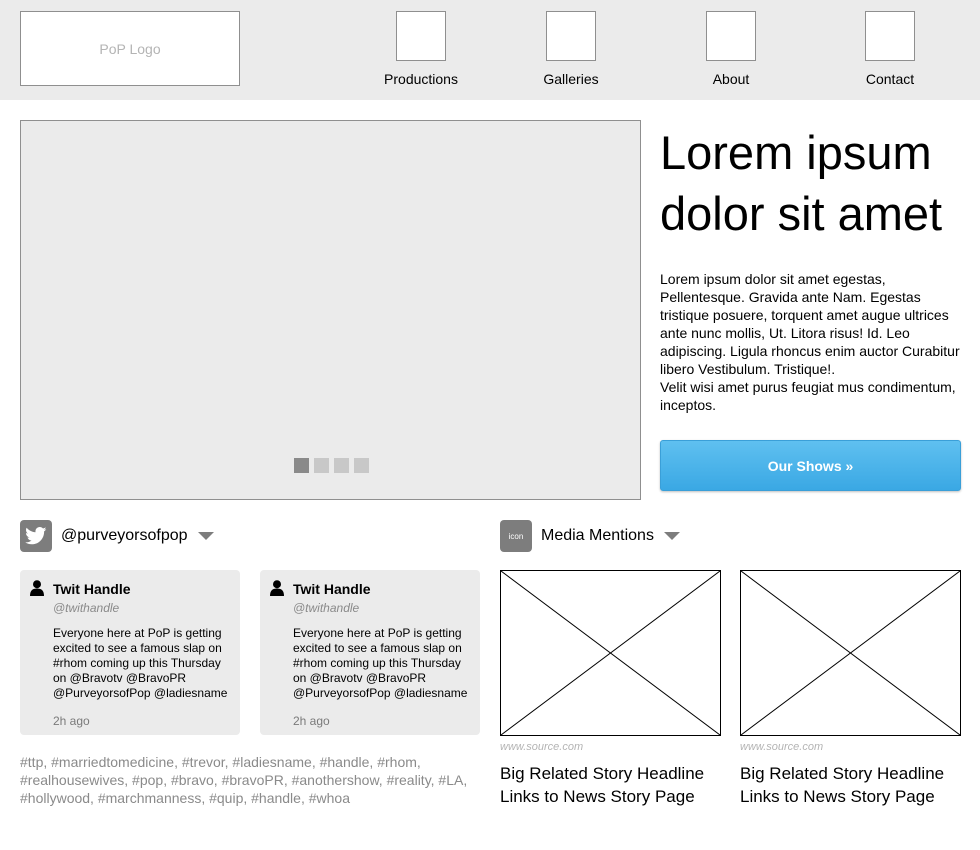  Describe the element at coordinates (810, 465) in the screenshot. I see `our-shows-button: Our Shows »` at that location.